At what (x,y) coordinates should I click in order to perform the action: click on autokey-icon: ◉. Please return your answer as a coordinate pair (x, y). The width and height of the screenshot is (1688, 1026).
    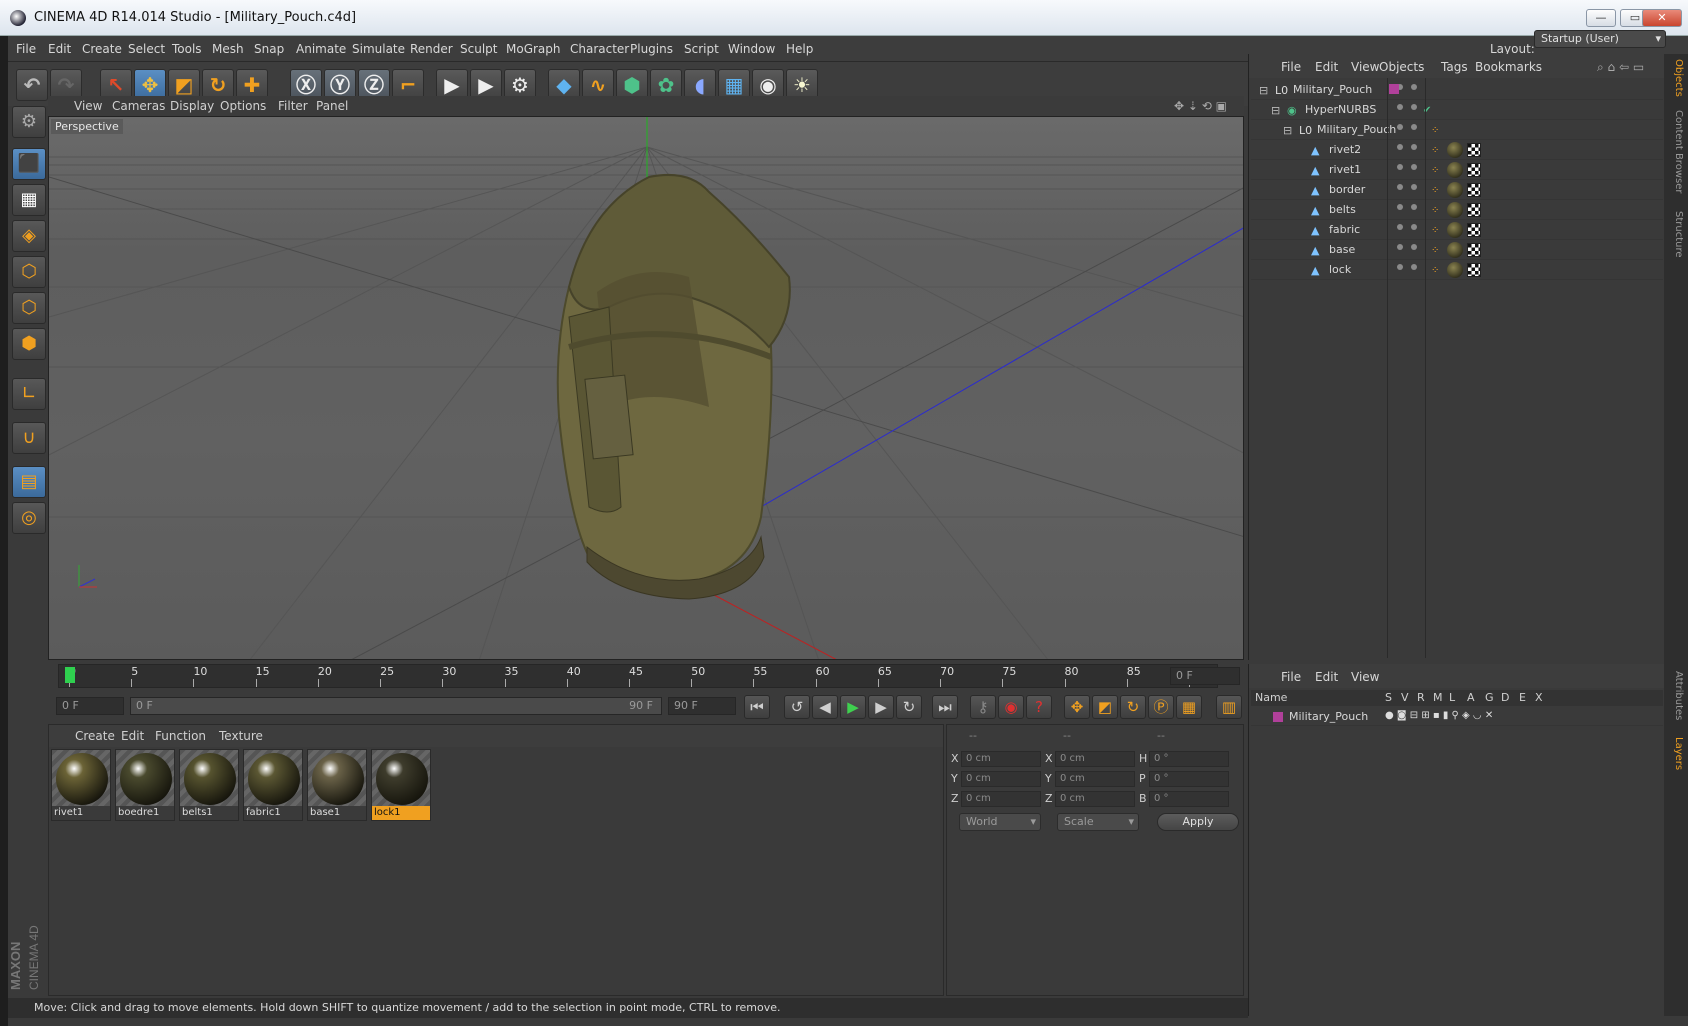
    Looking at the image, I should click on (1011, 707).